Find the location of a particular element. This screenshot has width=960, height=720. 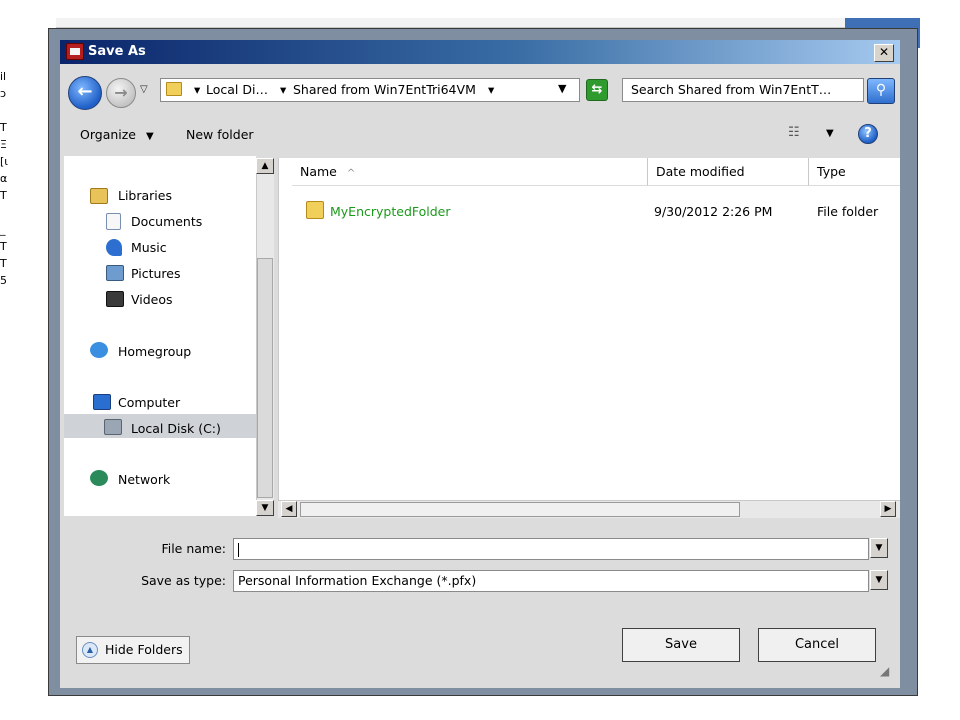

arrow-left-icon: ◀ is located at coordinates (289, 509).